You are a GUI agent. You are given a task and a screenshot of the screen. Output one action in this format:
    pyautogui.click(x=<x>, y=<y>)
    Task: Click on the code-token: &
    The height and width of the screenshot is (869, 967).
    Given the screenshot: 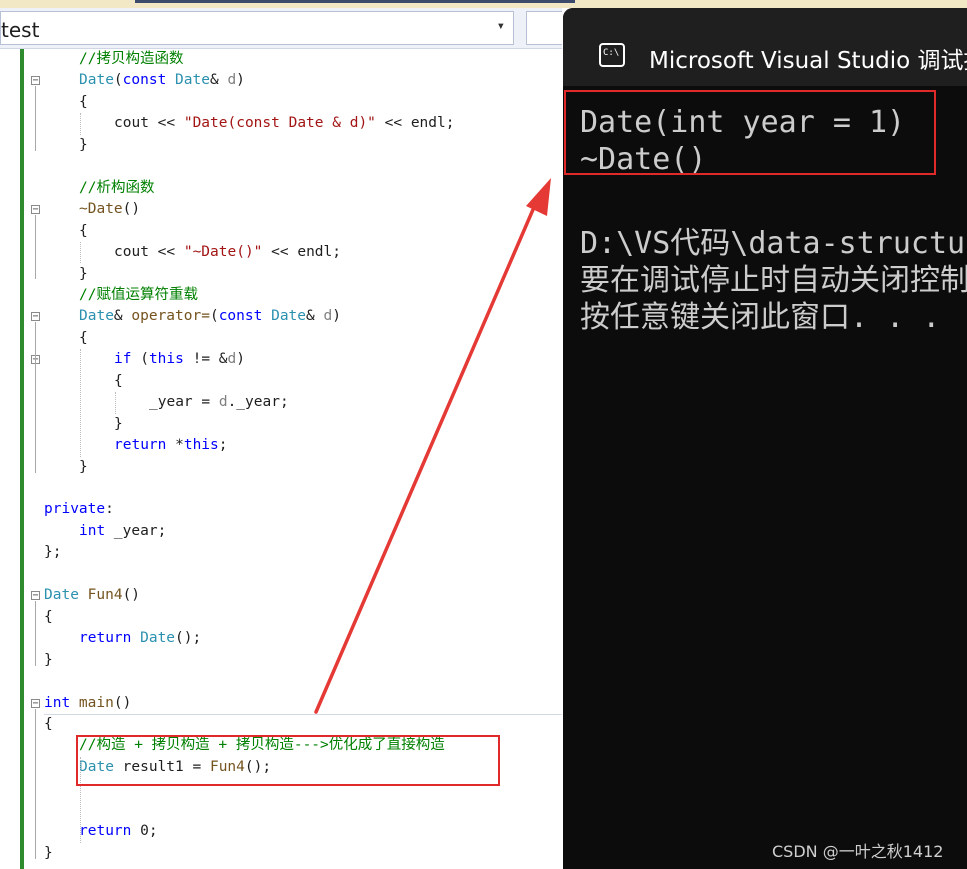 What is the action you would take?
    pyautogui.click(x=315, y=316)
    